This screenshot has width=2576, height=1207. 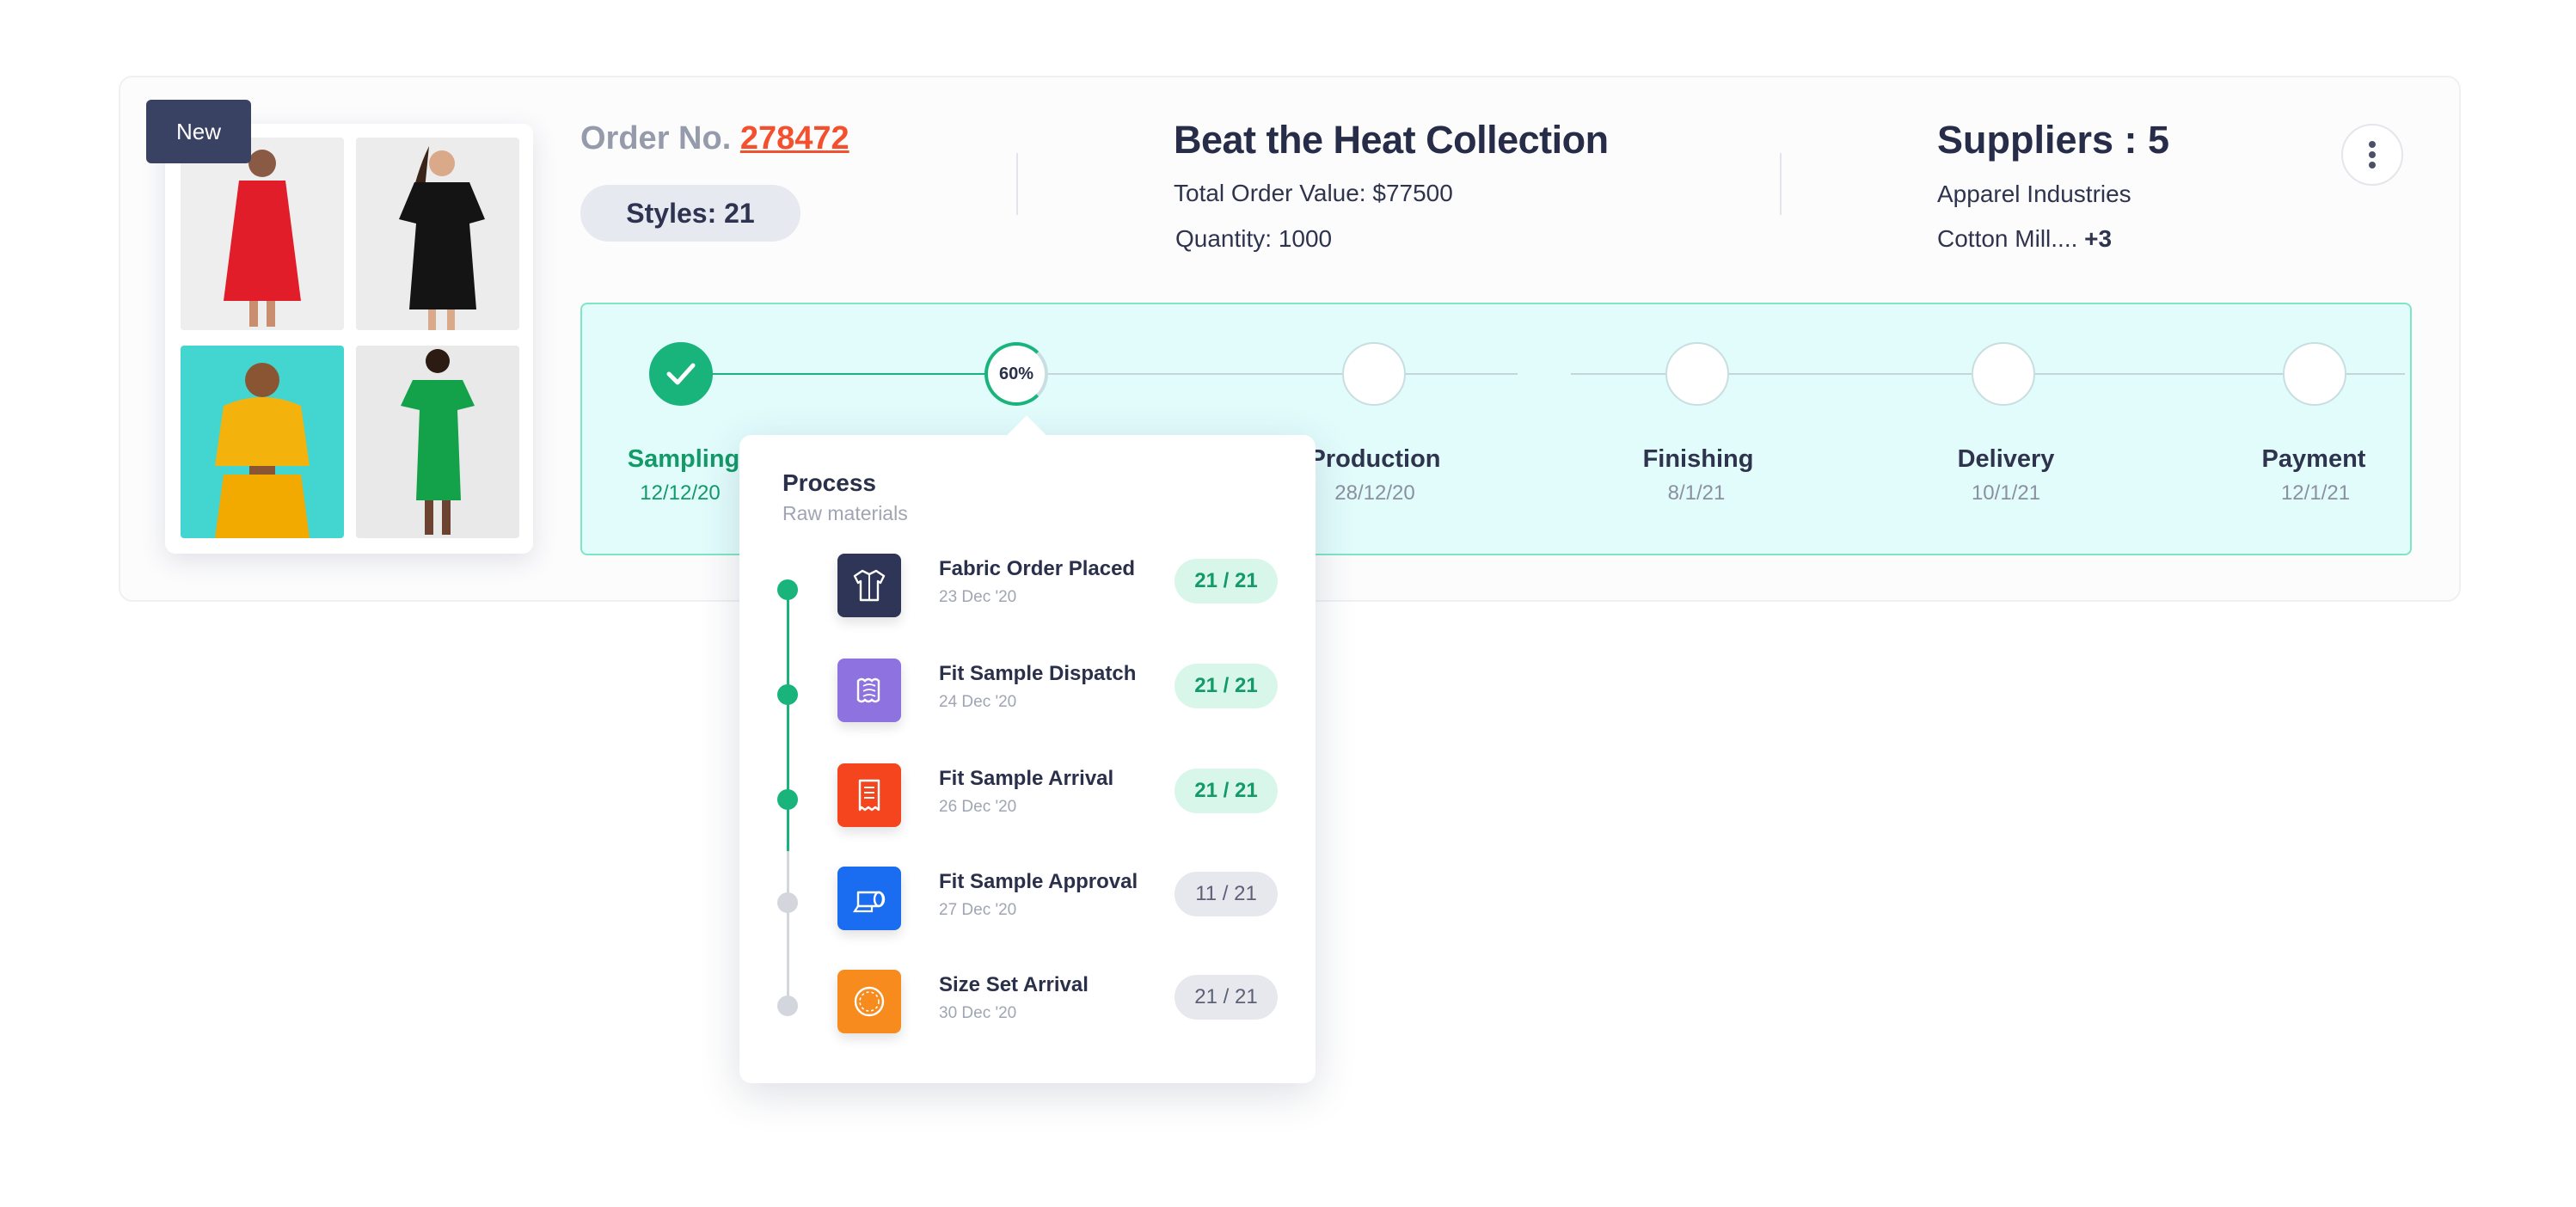 I want to click on more-options-button, so click(x=2372, y=155).